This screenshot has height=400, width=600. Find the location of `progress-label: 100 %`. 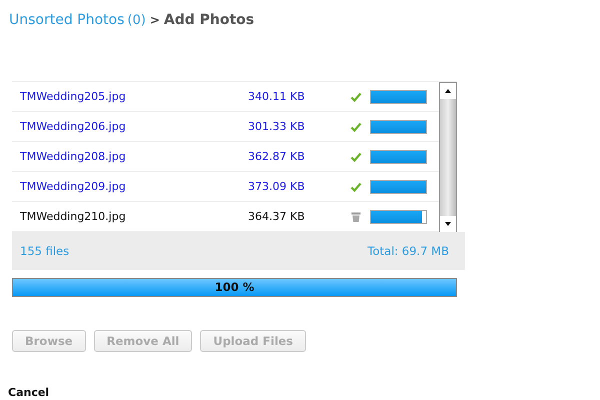

progress-label: 100 % is located at coordinates (235, 287).